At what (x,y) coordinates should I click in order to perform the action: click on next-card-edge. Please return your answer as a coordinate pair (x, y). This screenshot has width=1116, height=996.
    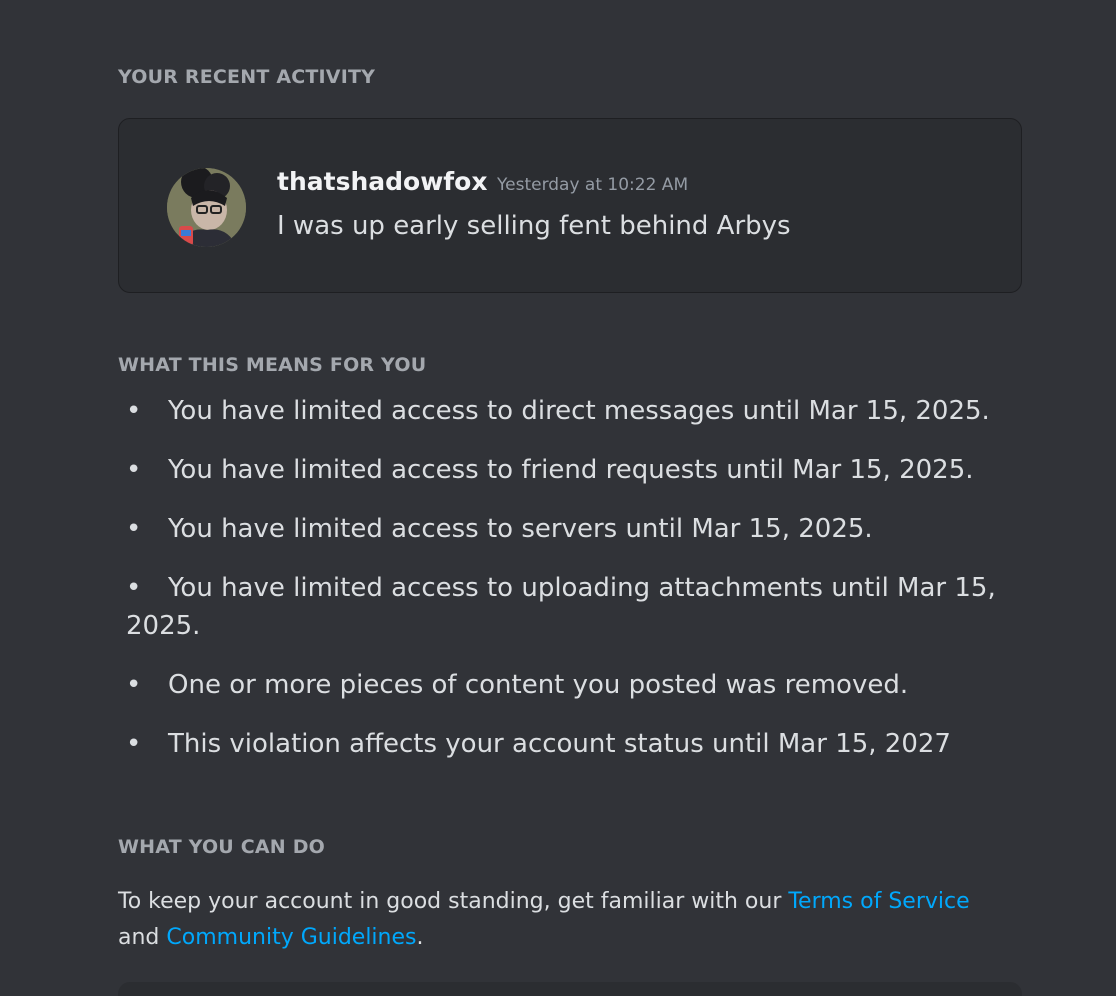
    Looking at the image, I should click on (570, 989).